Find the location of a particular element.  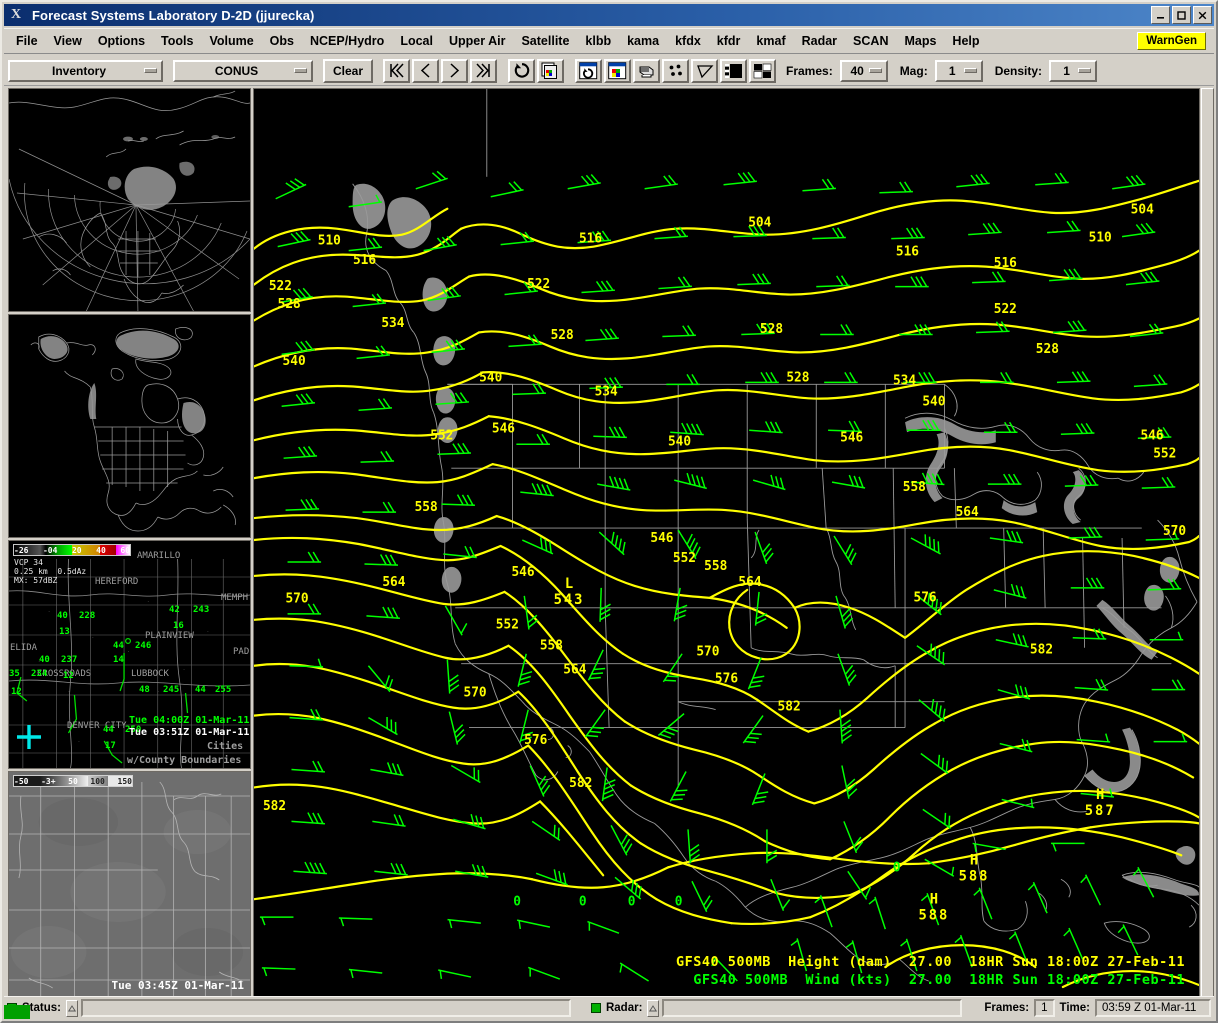

inventory-dropdown: Inventory is located at coordinates (85, 70).